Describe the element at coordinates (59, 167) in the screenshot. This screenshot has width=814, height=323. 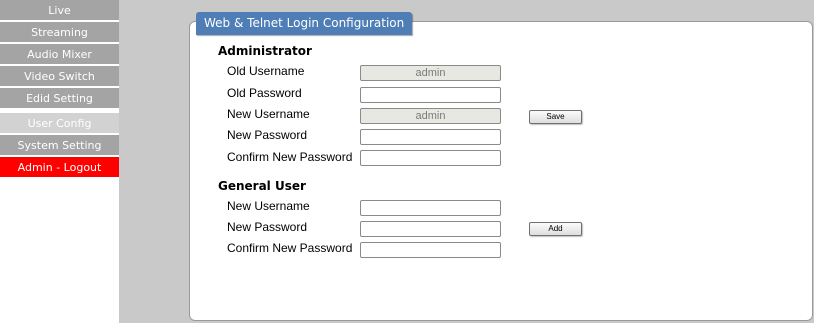
I see `sidebar-item-admin-logout: Admin - Logout` at that location.